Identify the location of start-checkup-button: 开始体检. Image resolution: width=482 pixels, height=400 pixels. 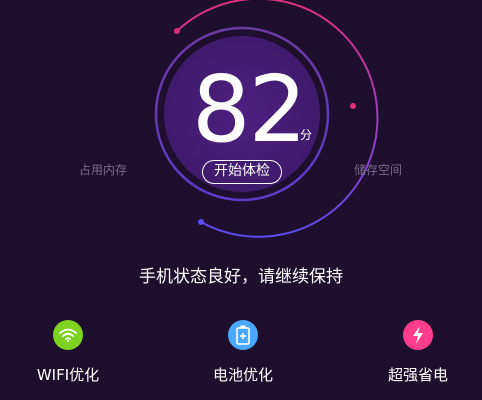
(242, 172).